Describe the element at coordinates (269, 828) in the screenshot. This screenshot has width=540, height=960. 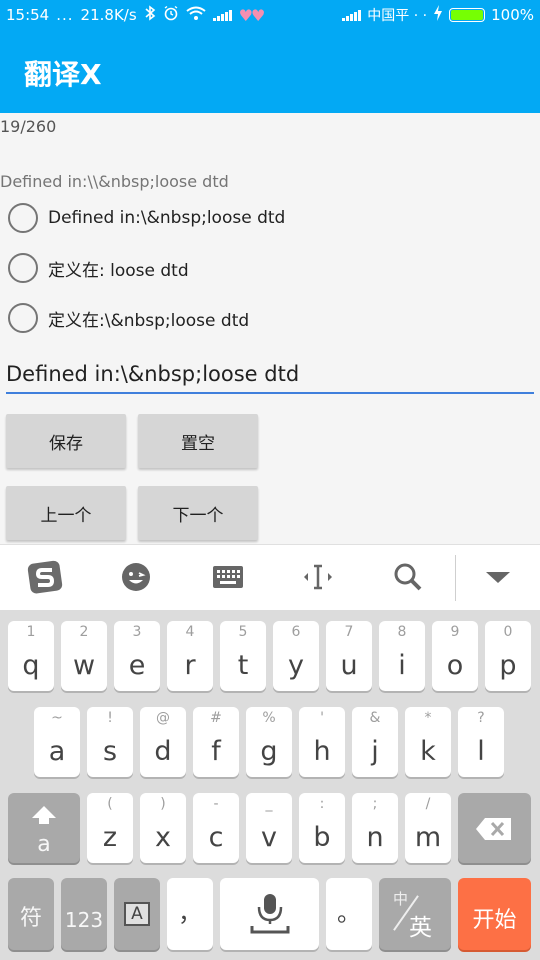
I see `key-v: _ v` at that location.